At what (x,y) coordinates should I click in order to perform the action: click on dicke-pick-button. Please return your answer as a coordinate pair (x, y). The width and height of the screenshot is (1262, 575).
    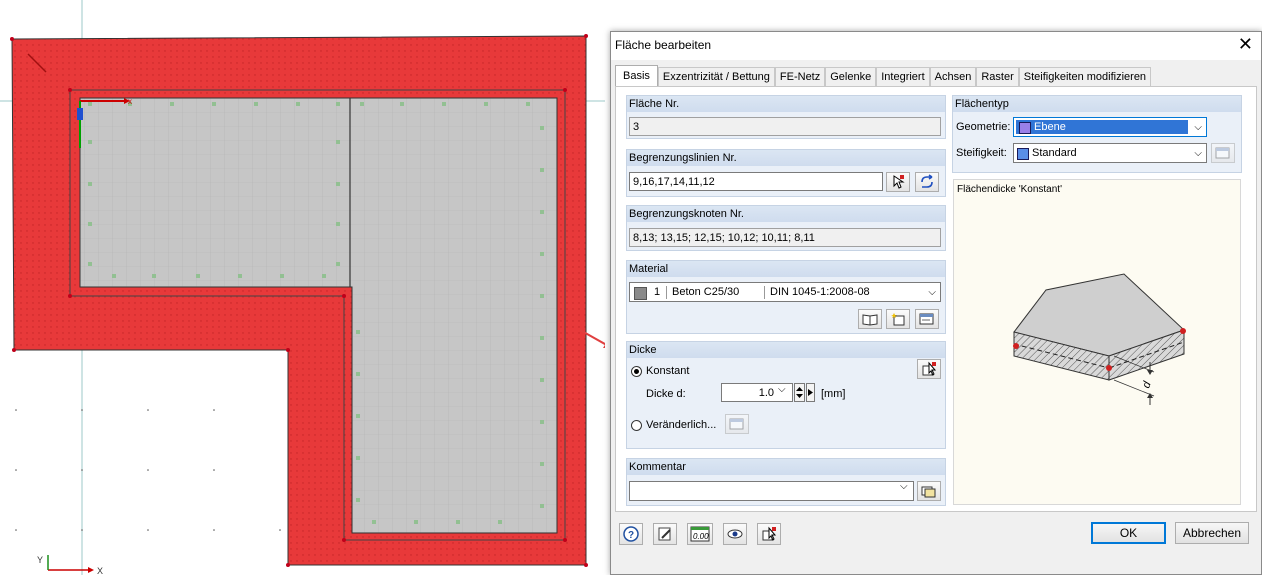
    Looking at the image, I should click on (929, 369).